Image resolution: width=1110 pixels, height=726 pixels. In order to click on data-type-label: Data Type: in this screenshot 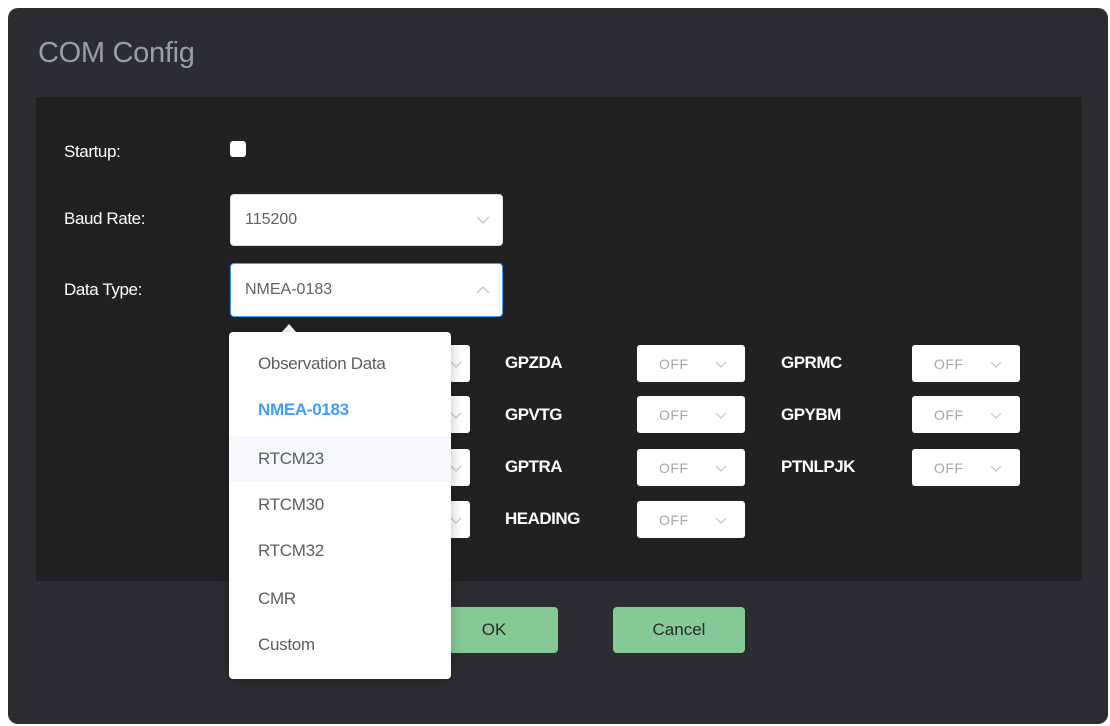, I will do `click(103, 289)`.